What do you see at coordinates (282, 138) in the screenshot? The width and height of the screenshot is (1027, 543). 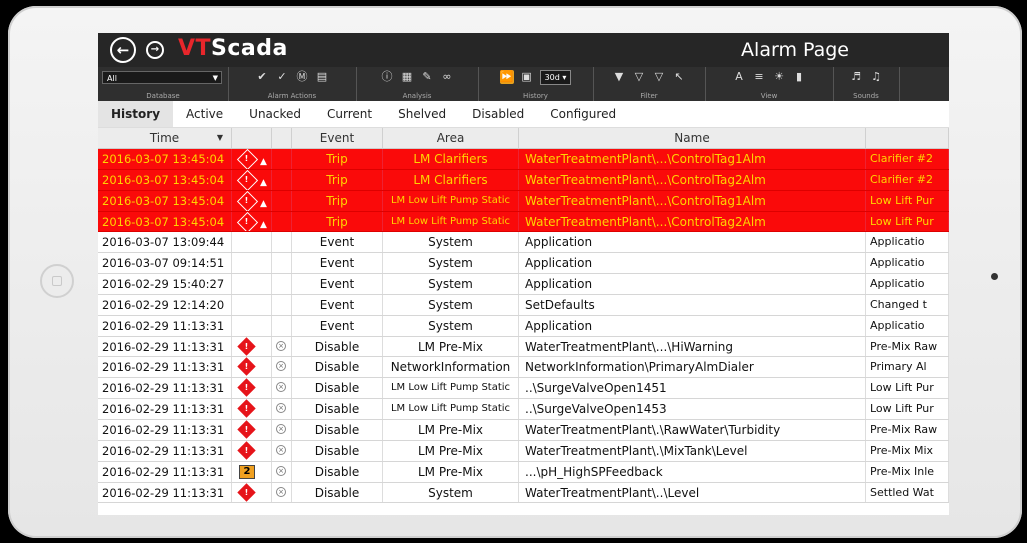 I see `column-ack` at bounding box center [282, 138].